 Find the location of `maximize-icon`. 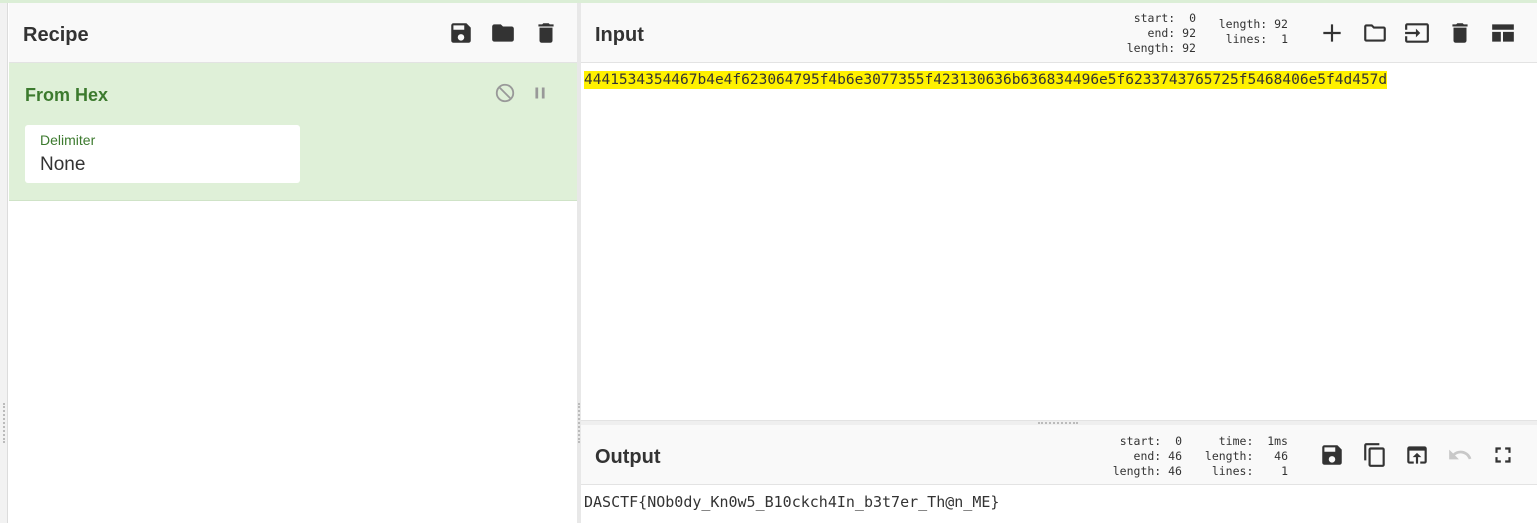

maximize-icon is located at coordinates (1503, 455).